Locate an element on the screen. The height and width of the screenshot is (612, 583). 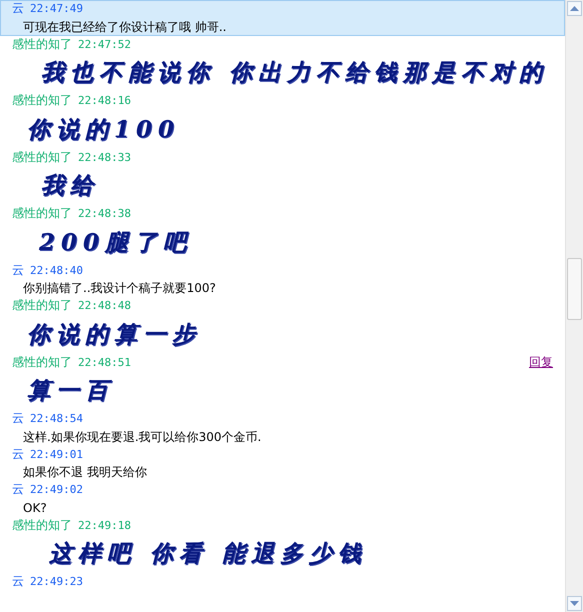
scroll-up-button is located at coordinates (574, 8).